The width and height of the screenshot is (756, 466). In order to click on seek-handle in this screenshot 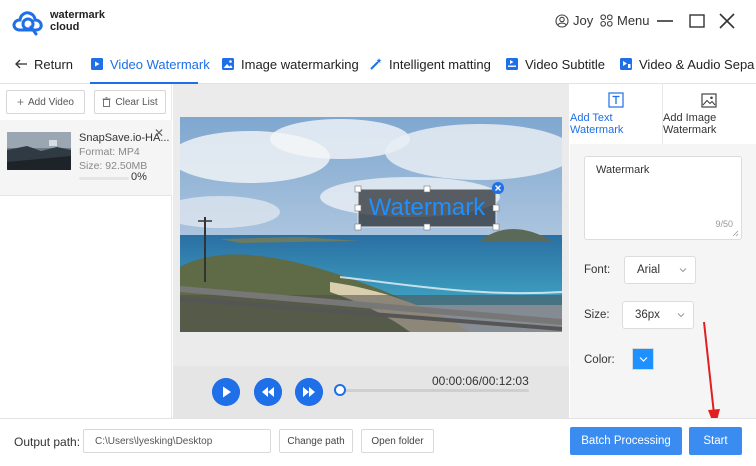, I will do `click(339, 390)`.